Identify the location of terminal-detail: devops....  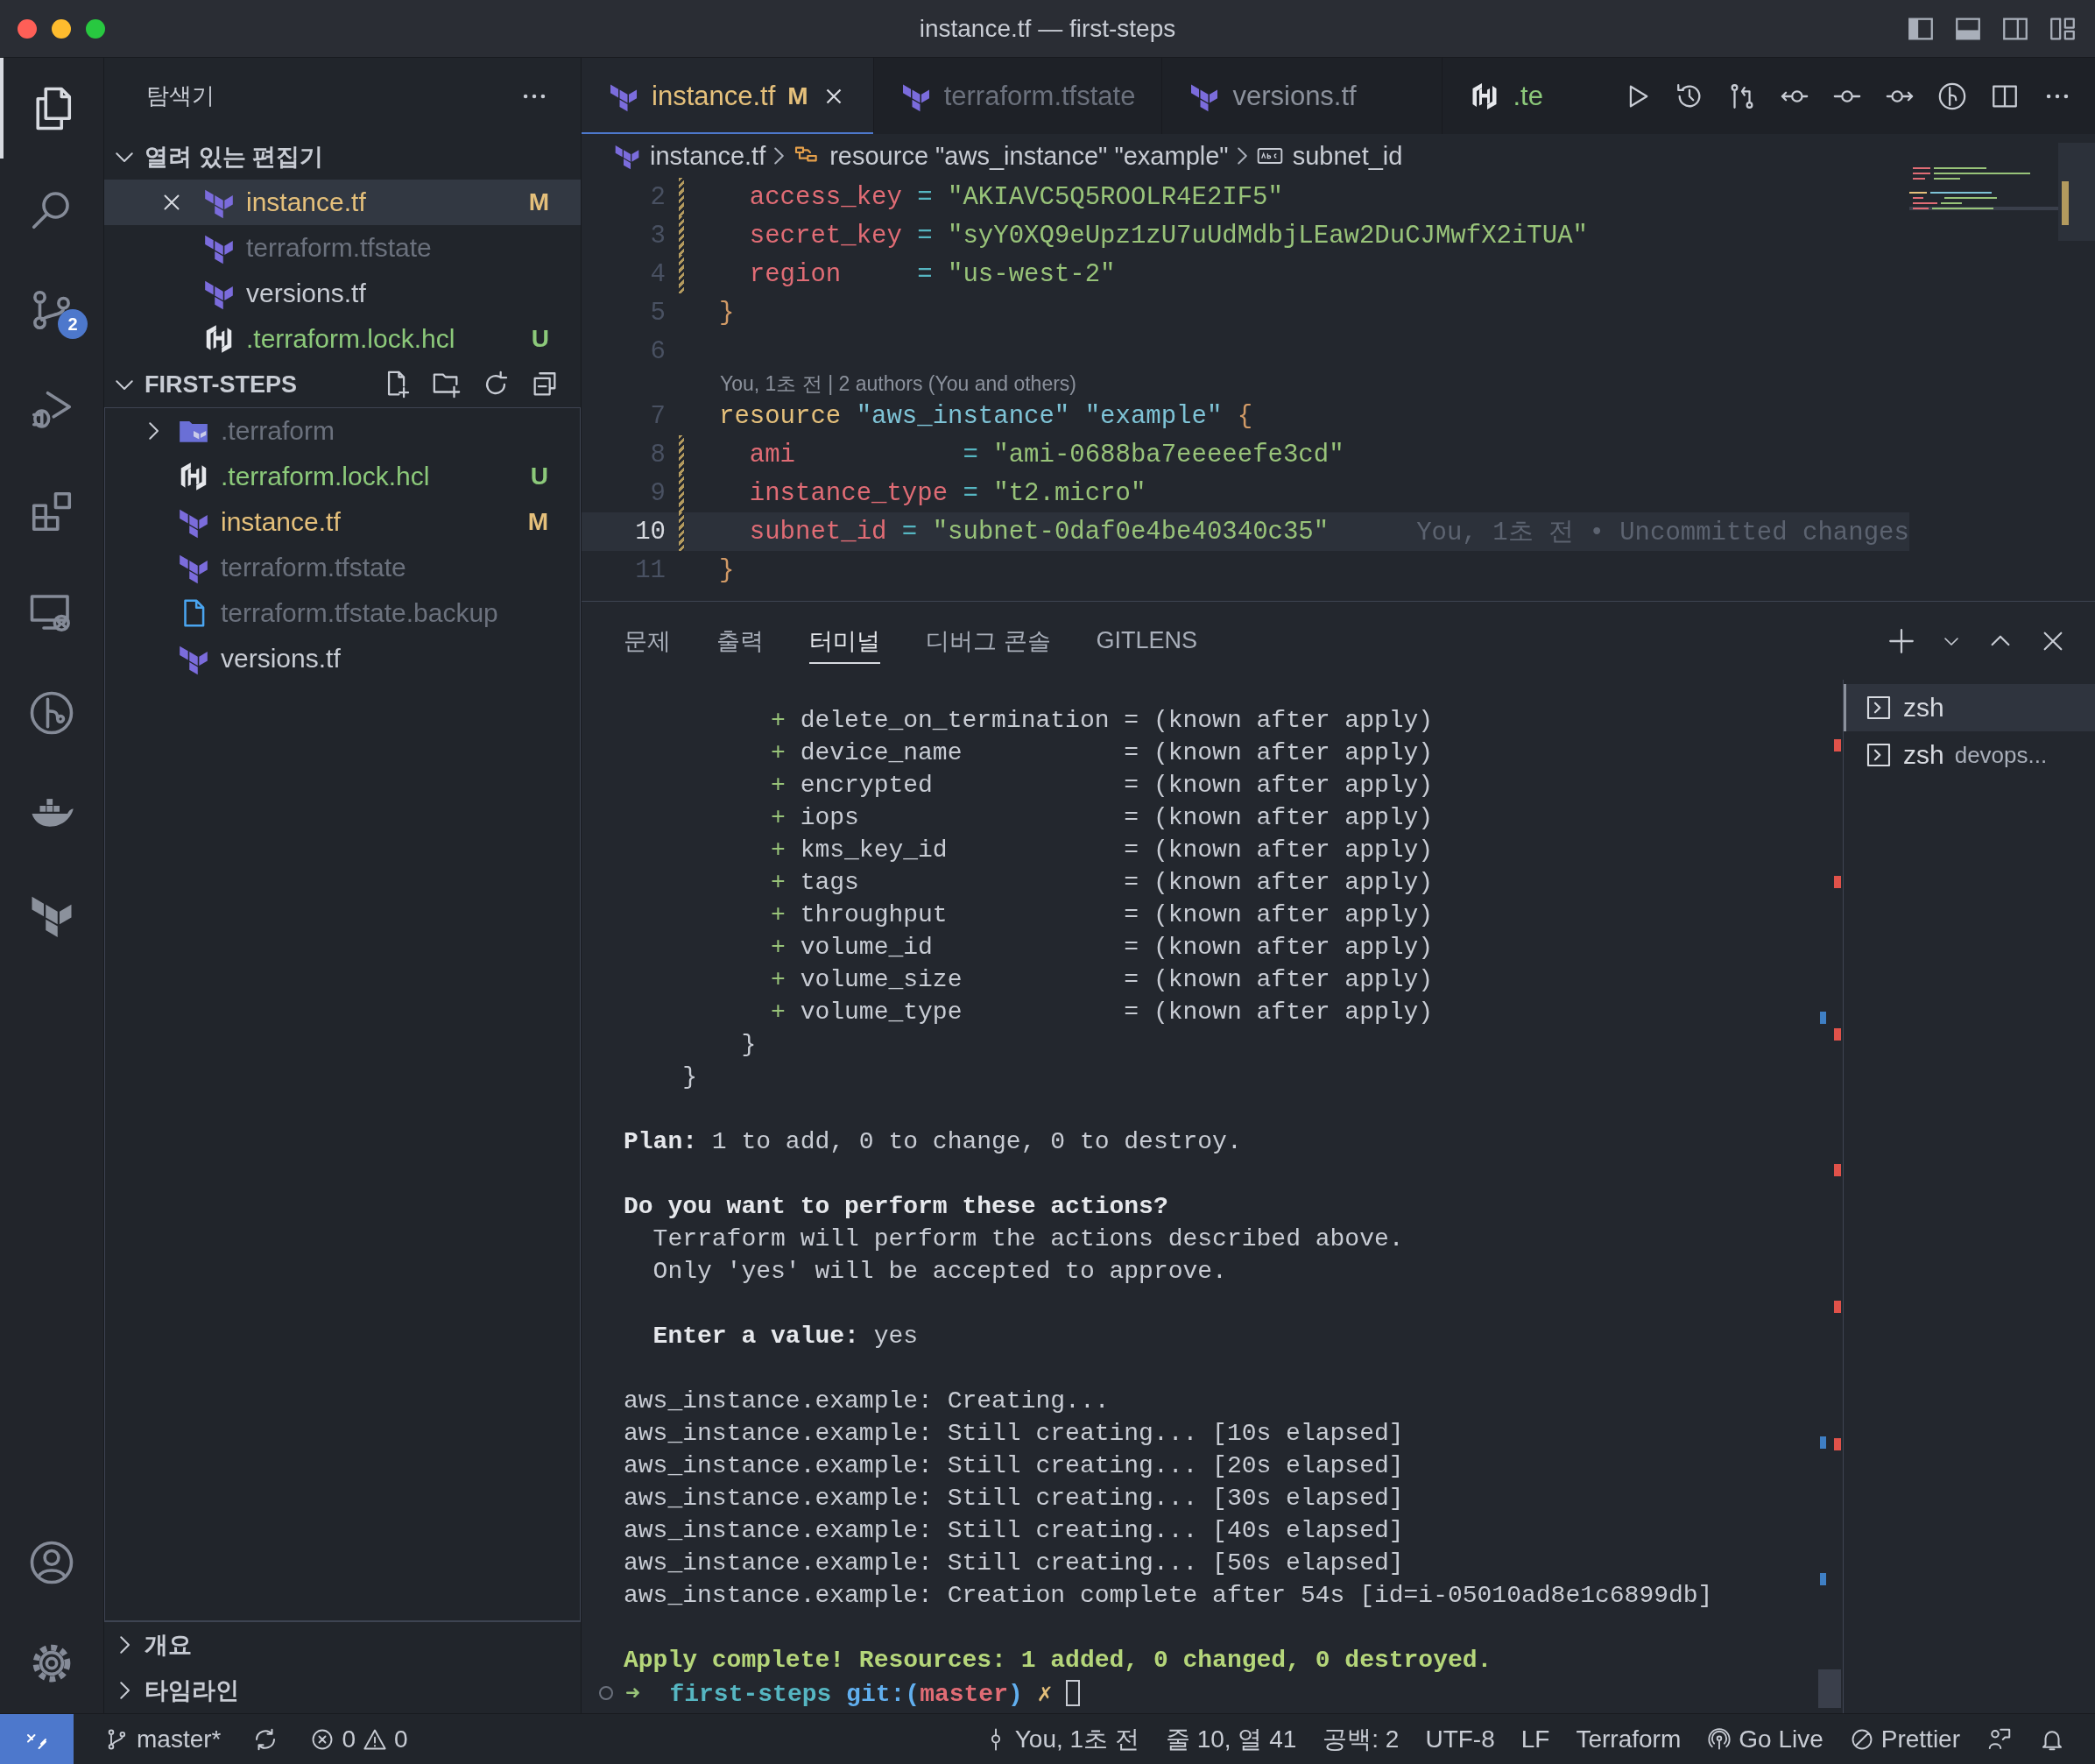
(2001, 755).